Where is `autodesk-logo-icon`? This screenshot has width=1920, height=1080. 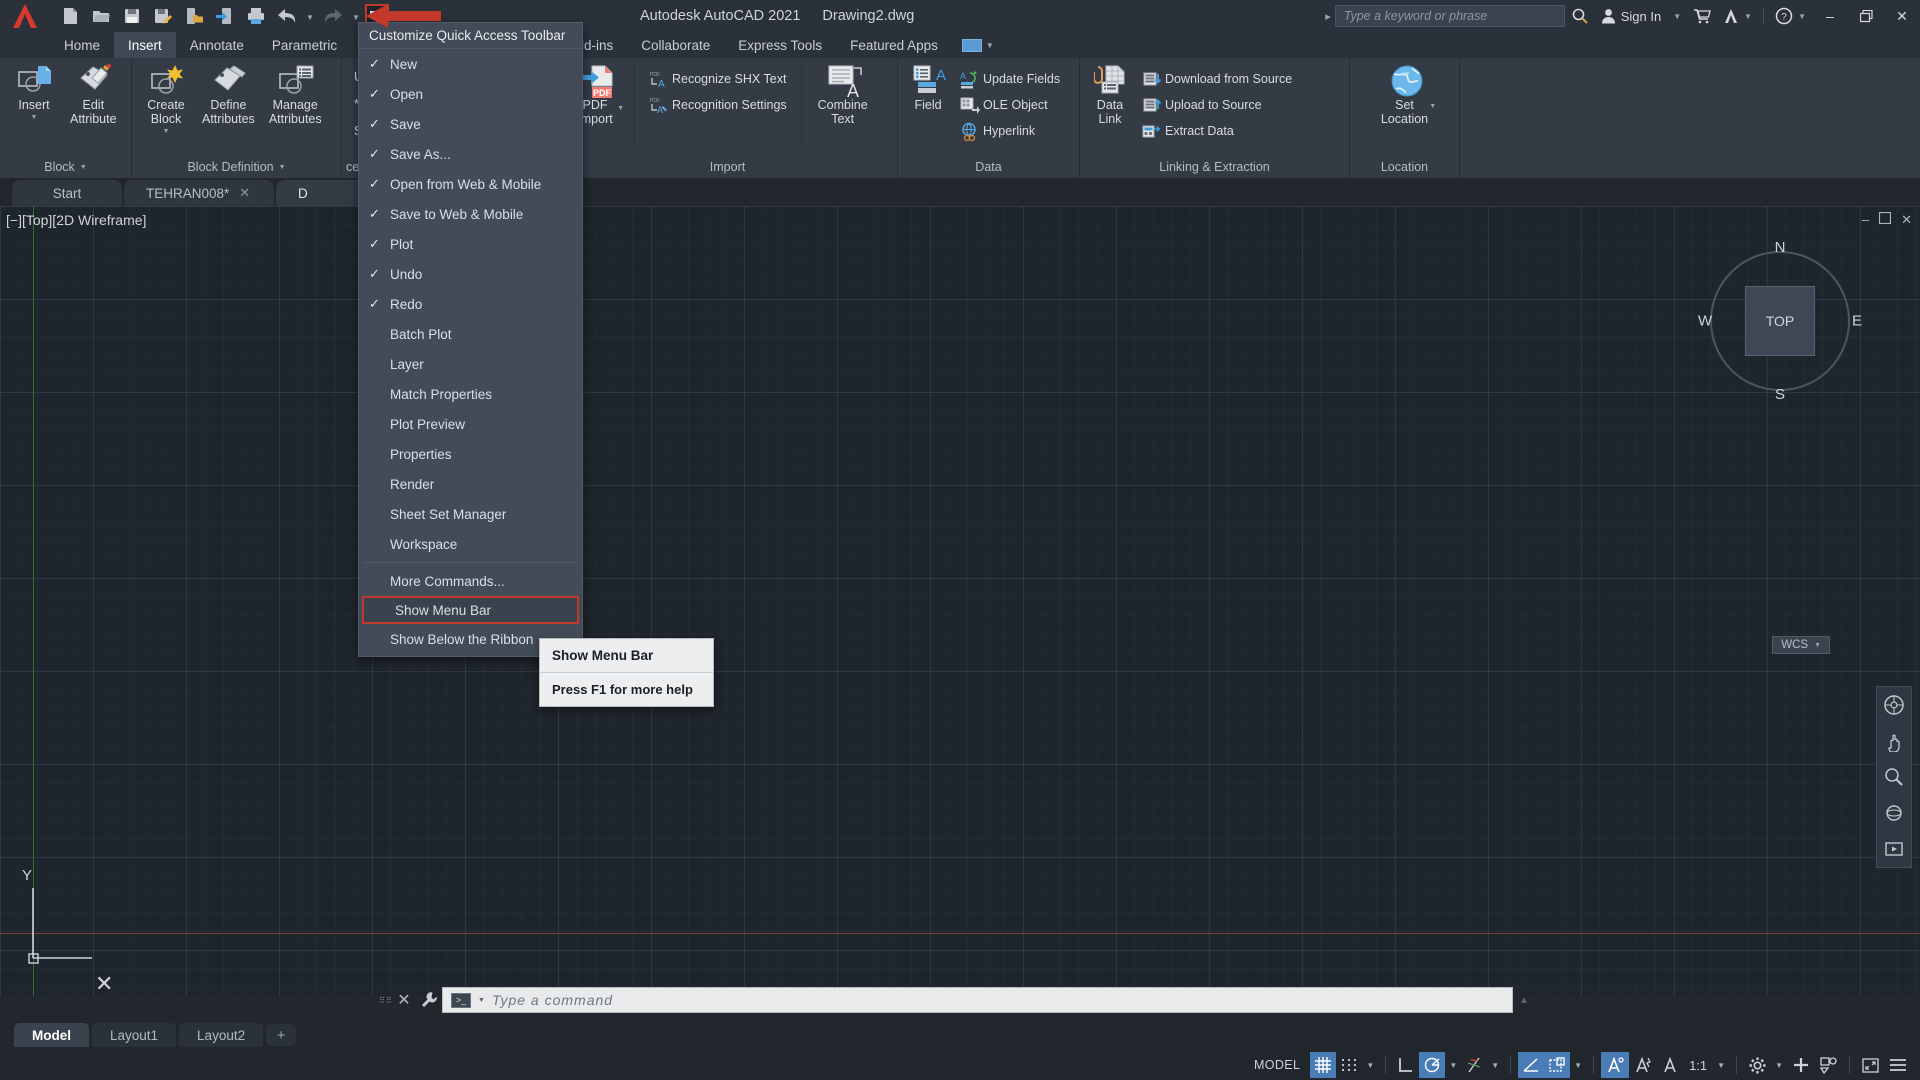
autodesk-logo-icon is located at coordinates (25, 16).